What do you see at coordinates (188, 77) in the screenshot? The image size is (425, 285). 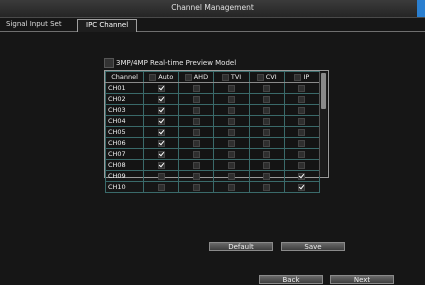 I see `select-all-ahd-checkbox` at bounding box center [188, 77].